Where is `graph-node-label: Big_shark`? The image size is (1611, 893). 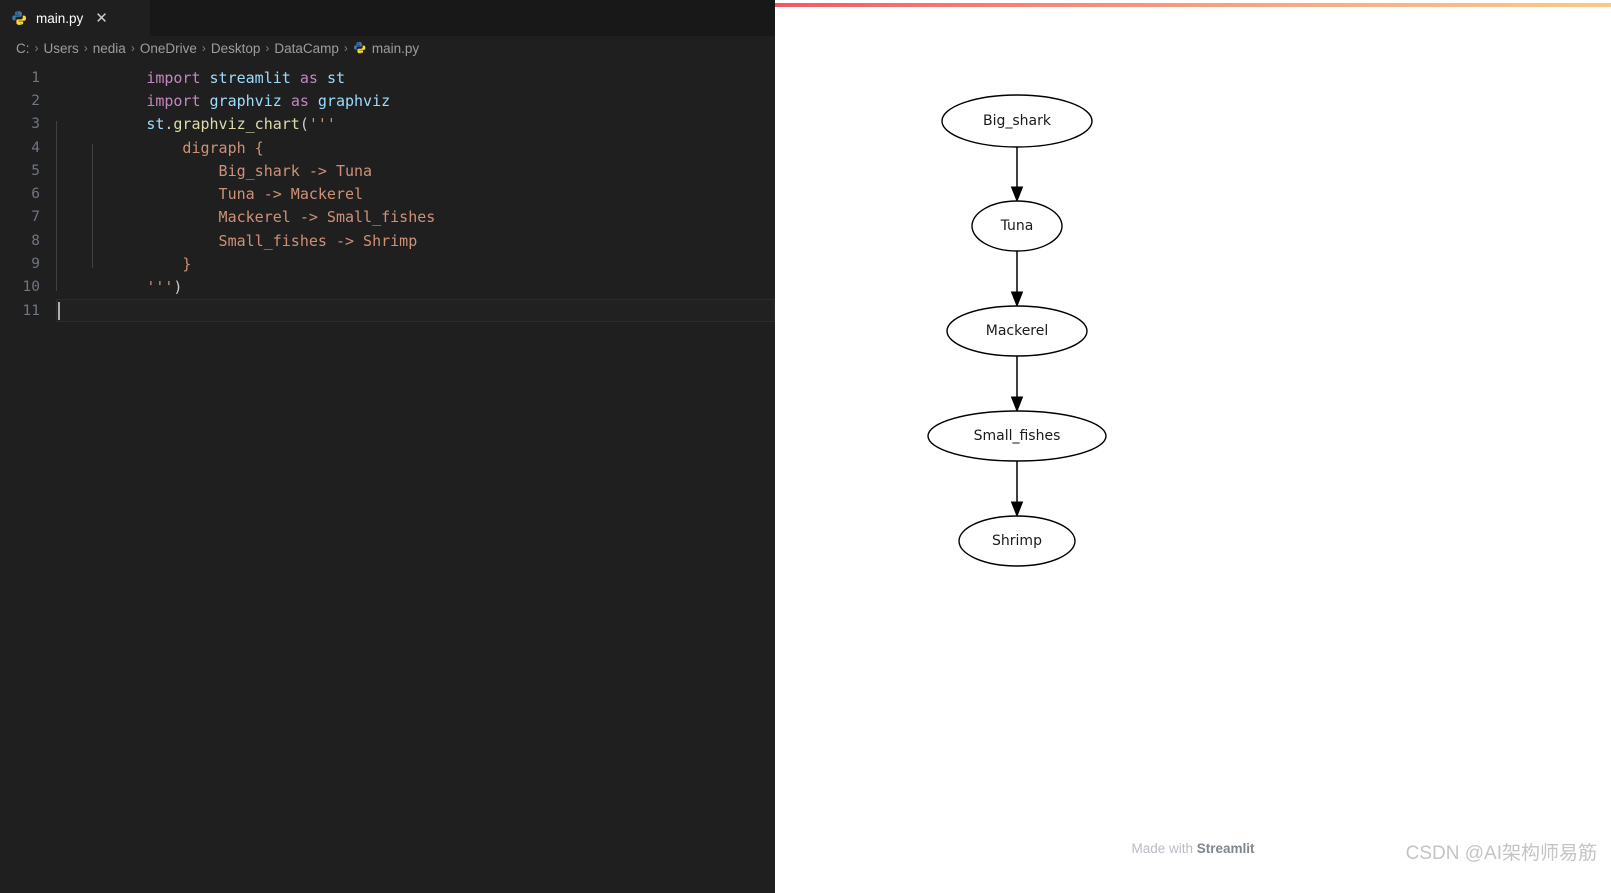
graph-node-label: Big_shark is located at coordinates (1017, 121).